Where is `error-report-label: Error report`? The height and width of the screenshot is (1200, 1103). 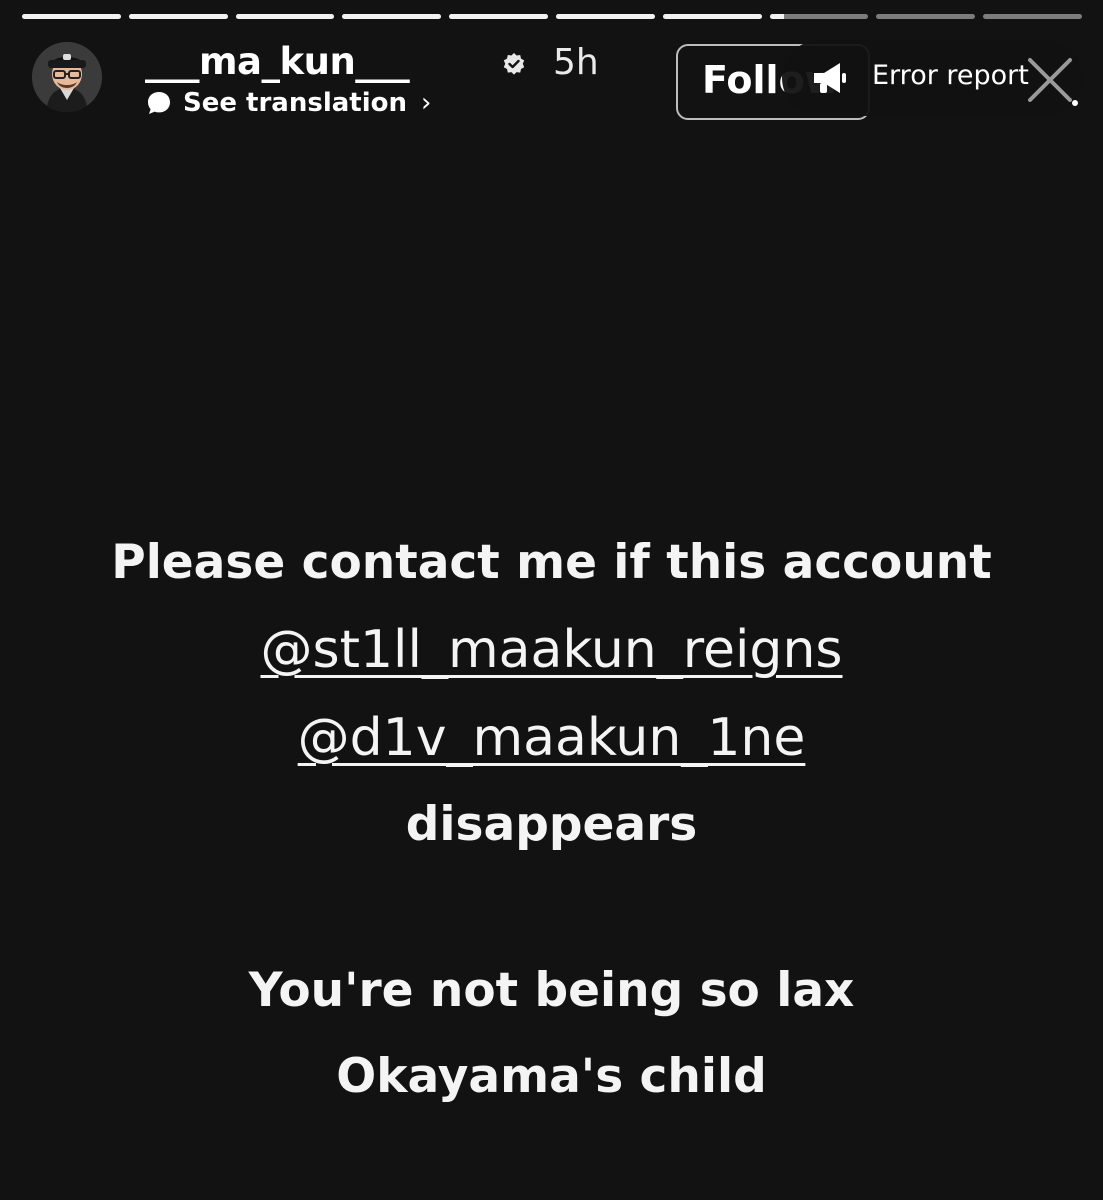 error-report-label: Error report is located at coordinates (950, 75).